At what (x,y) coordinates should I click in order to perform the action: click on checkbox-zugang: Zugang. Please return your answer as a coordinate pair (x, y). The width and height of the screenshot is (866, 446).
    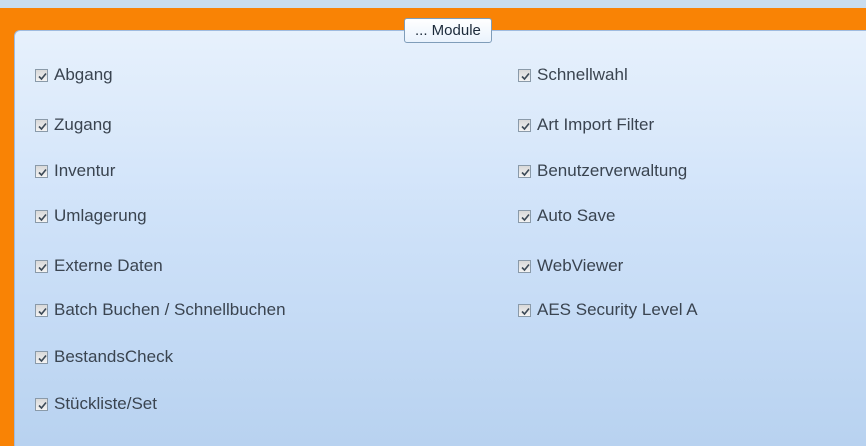
    Looking at the image, I should click on (73, 125).